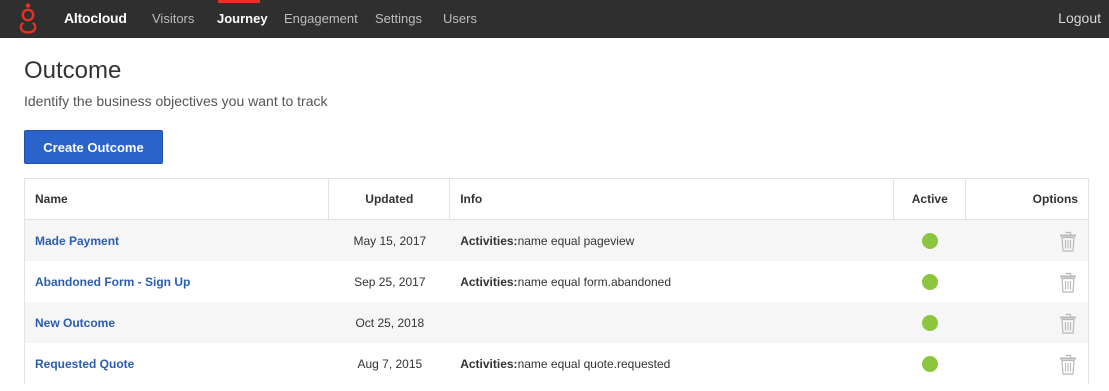 The height and width of the screenshot is (391, 1109). Describe the element at coordinates (28, 19) in the screenshot. I see `genesys-logo-icon` at that location.